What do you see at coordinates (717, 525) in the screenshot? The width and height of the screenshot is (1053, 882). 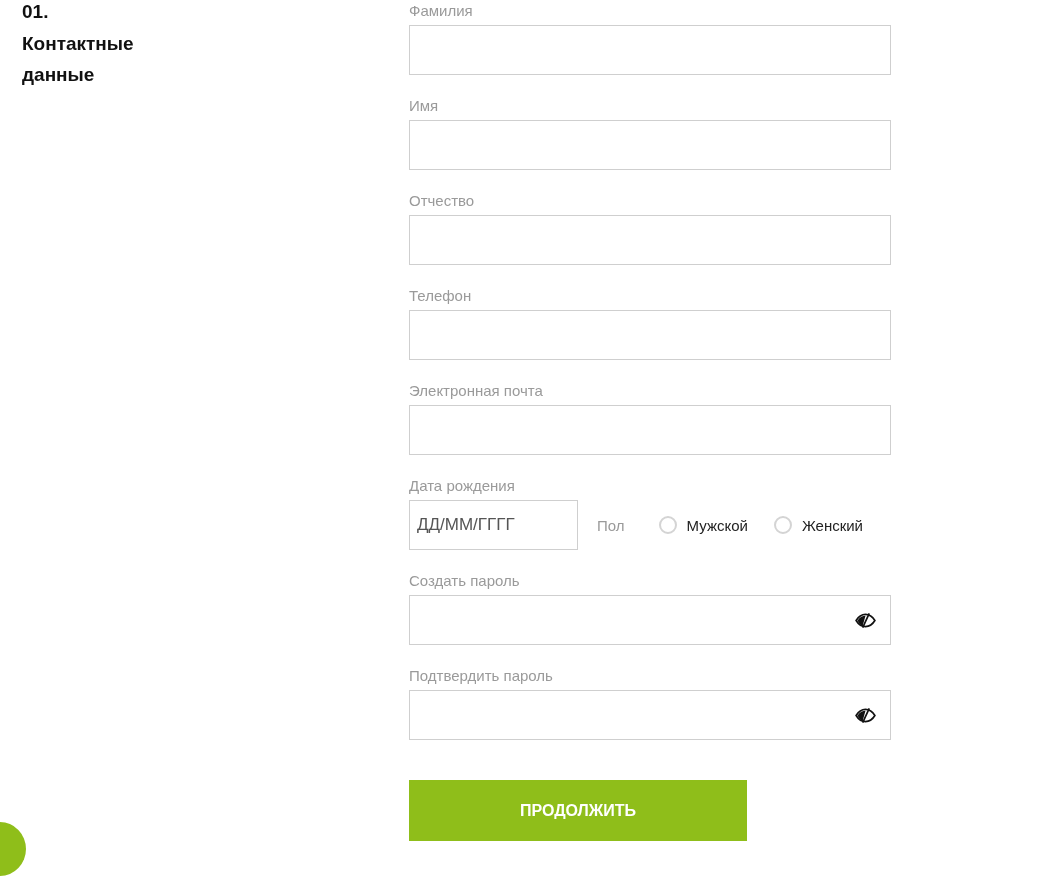 I see `radio-label: Мужской` at bounding box center [717, 525].